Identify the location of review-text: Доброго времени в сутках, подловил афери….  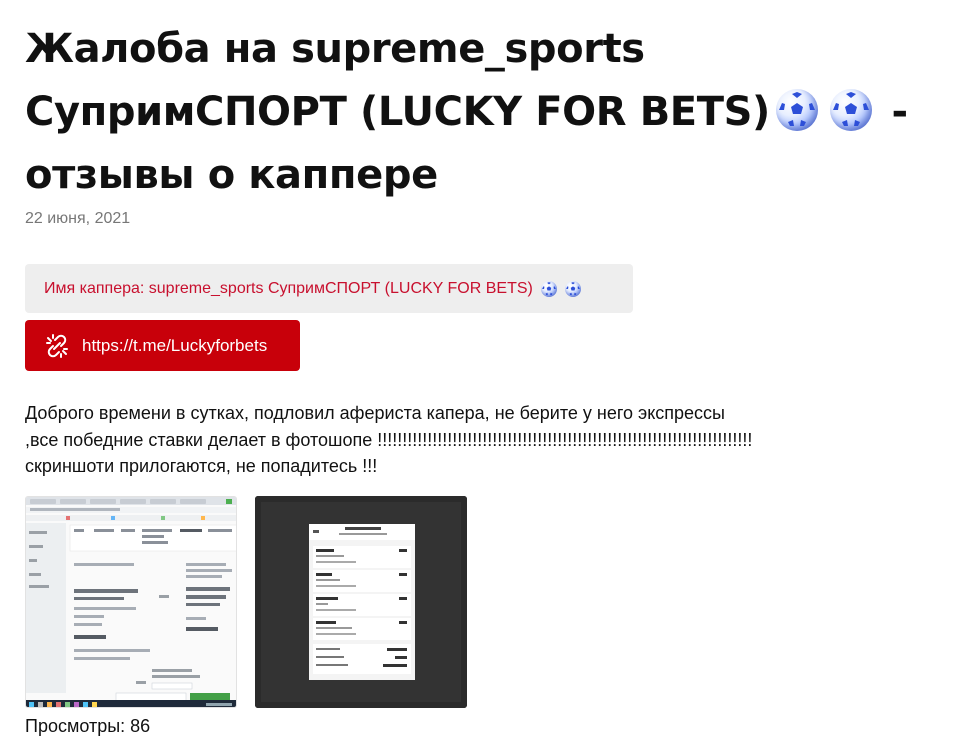
(475, 440).